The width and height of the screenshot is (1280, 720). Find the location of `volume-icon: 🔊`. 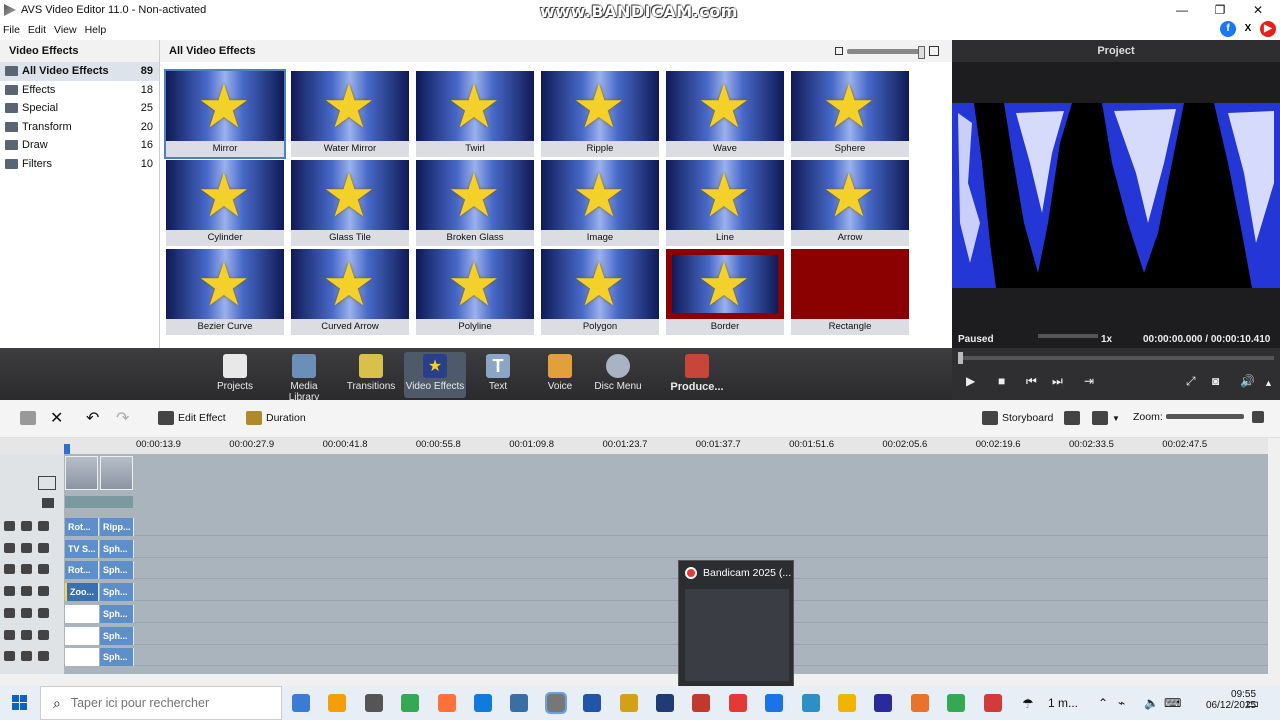

volume-icon: 🔊 is located at coordinates (1247, 381).